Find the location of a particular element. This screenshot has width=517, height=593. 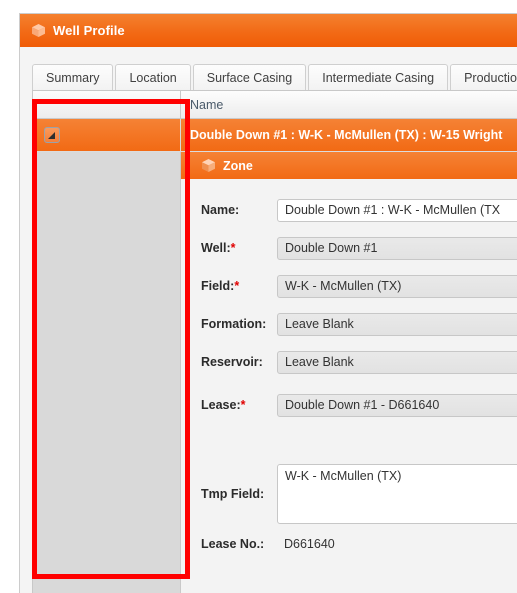

label-lease-text: Lease: is located at coordinates (221, 405).